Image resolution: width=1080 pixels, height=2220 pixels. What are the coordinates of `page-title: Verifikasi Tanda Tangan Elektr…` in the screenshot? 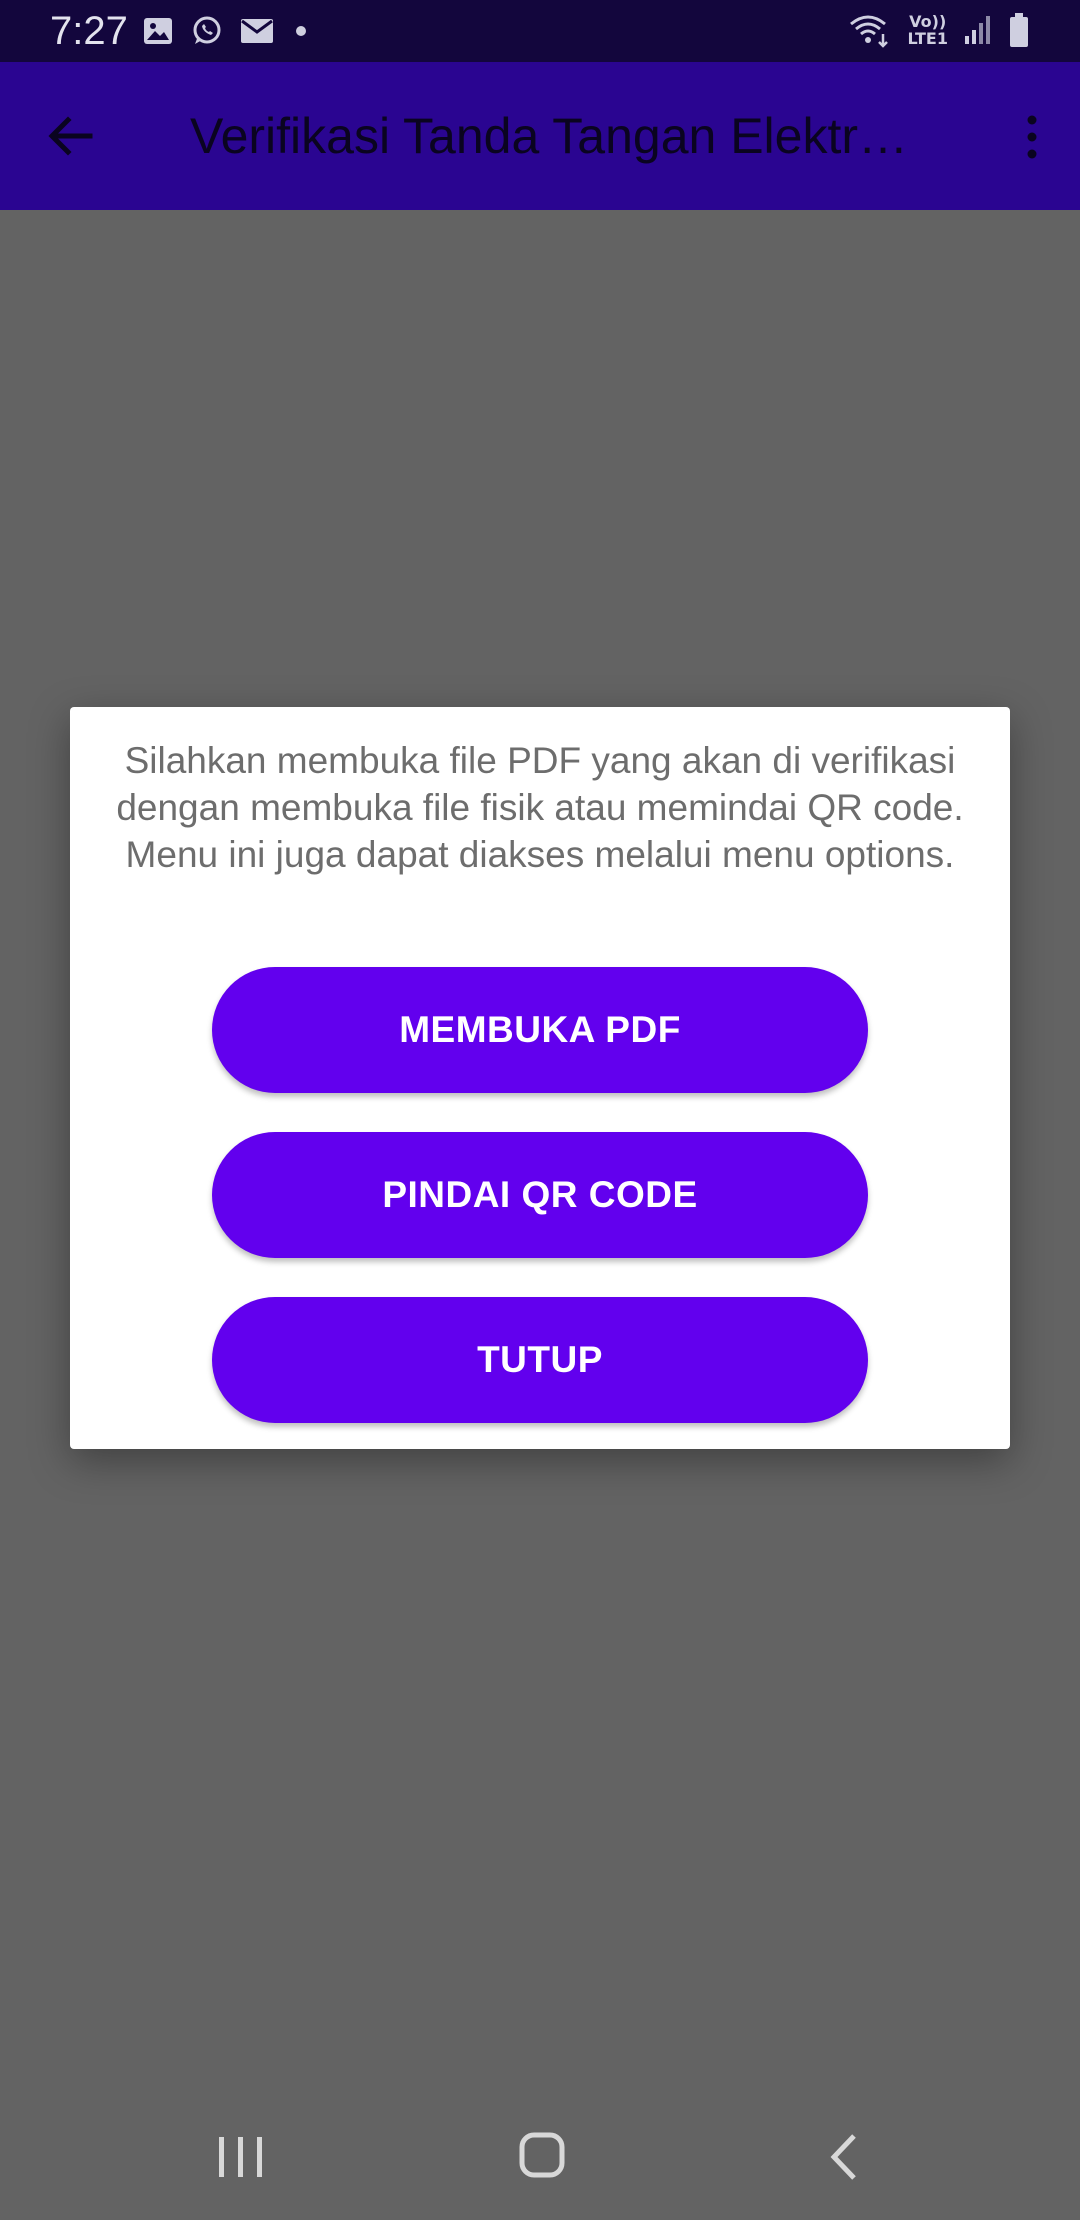 It's located at (549, 136).